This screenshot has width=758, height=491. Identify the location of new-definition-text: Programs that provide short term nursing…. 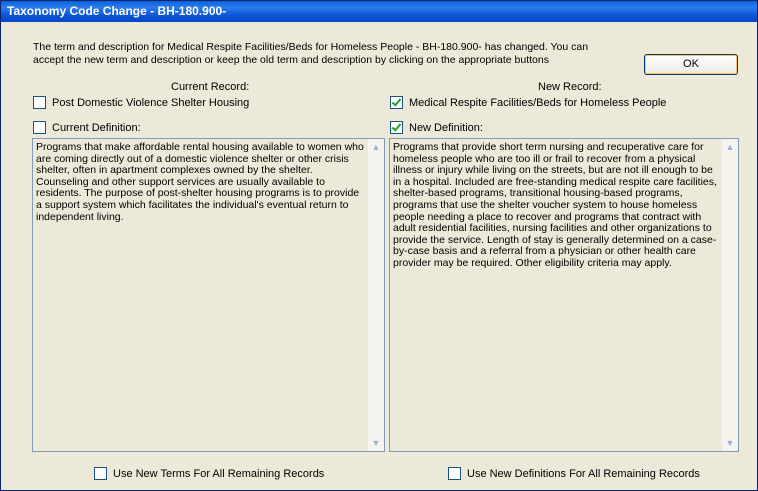
(555, 205).